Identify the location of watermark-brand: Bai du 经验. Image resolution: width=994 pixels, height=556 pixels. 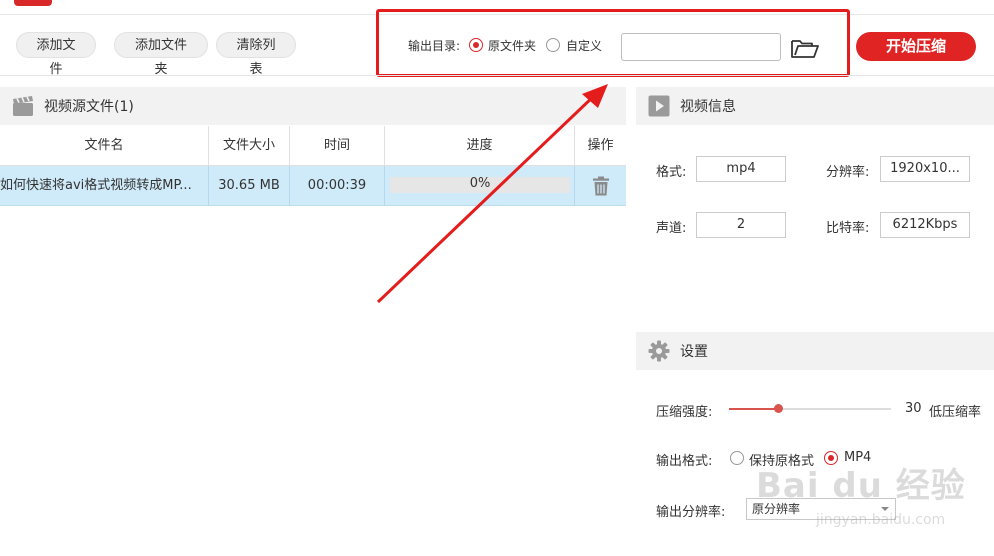
(861, 486).